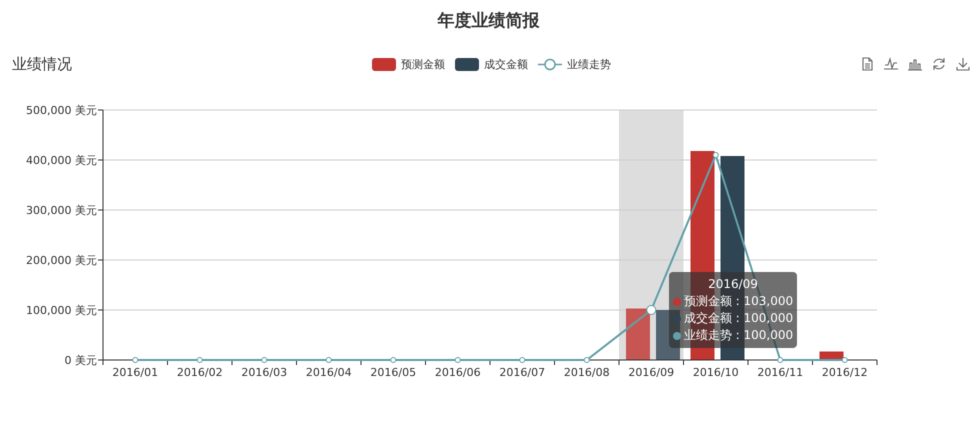 This screenshot has width=977, height=421. I want to click on tooltip-row: 成交金额 : 100,000, so click(739, 318).